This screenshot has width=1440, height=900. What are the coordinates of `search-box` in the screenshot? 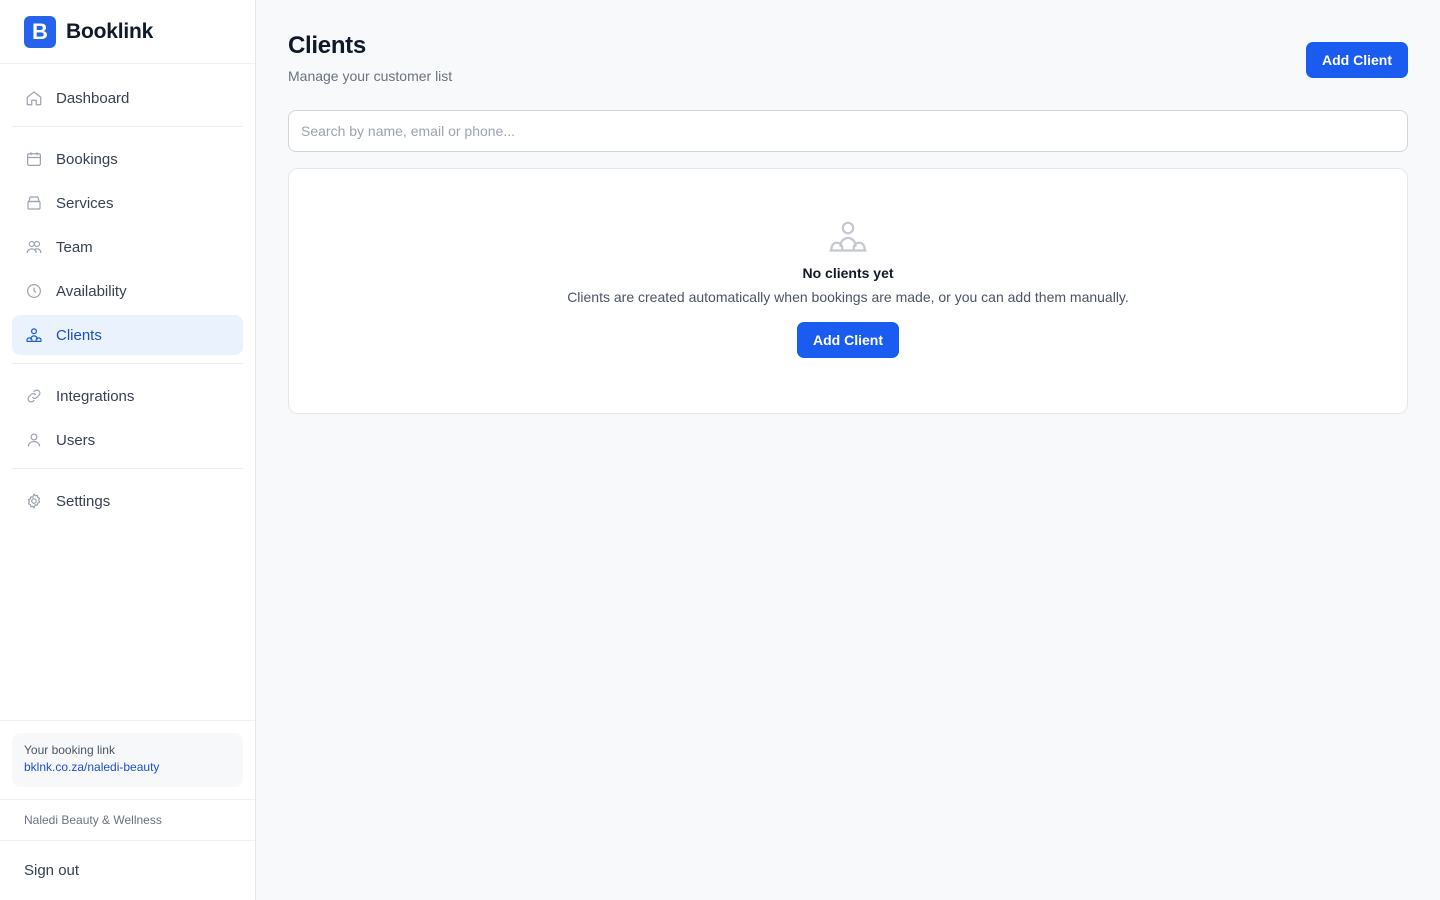 It's located at (848, 131).